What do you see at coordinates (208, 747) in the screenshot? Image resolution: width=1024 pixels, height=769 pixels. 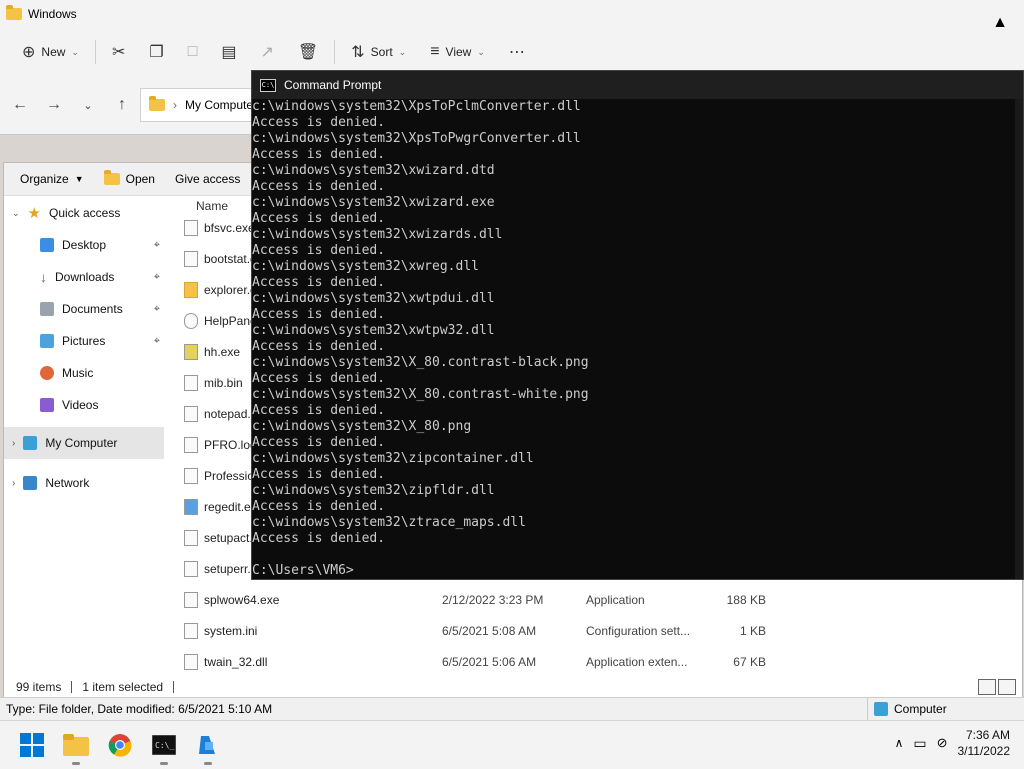 I see `taskbar-azure` at bounding box center [208, 747].